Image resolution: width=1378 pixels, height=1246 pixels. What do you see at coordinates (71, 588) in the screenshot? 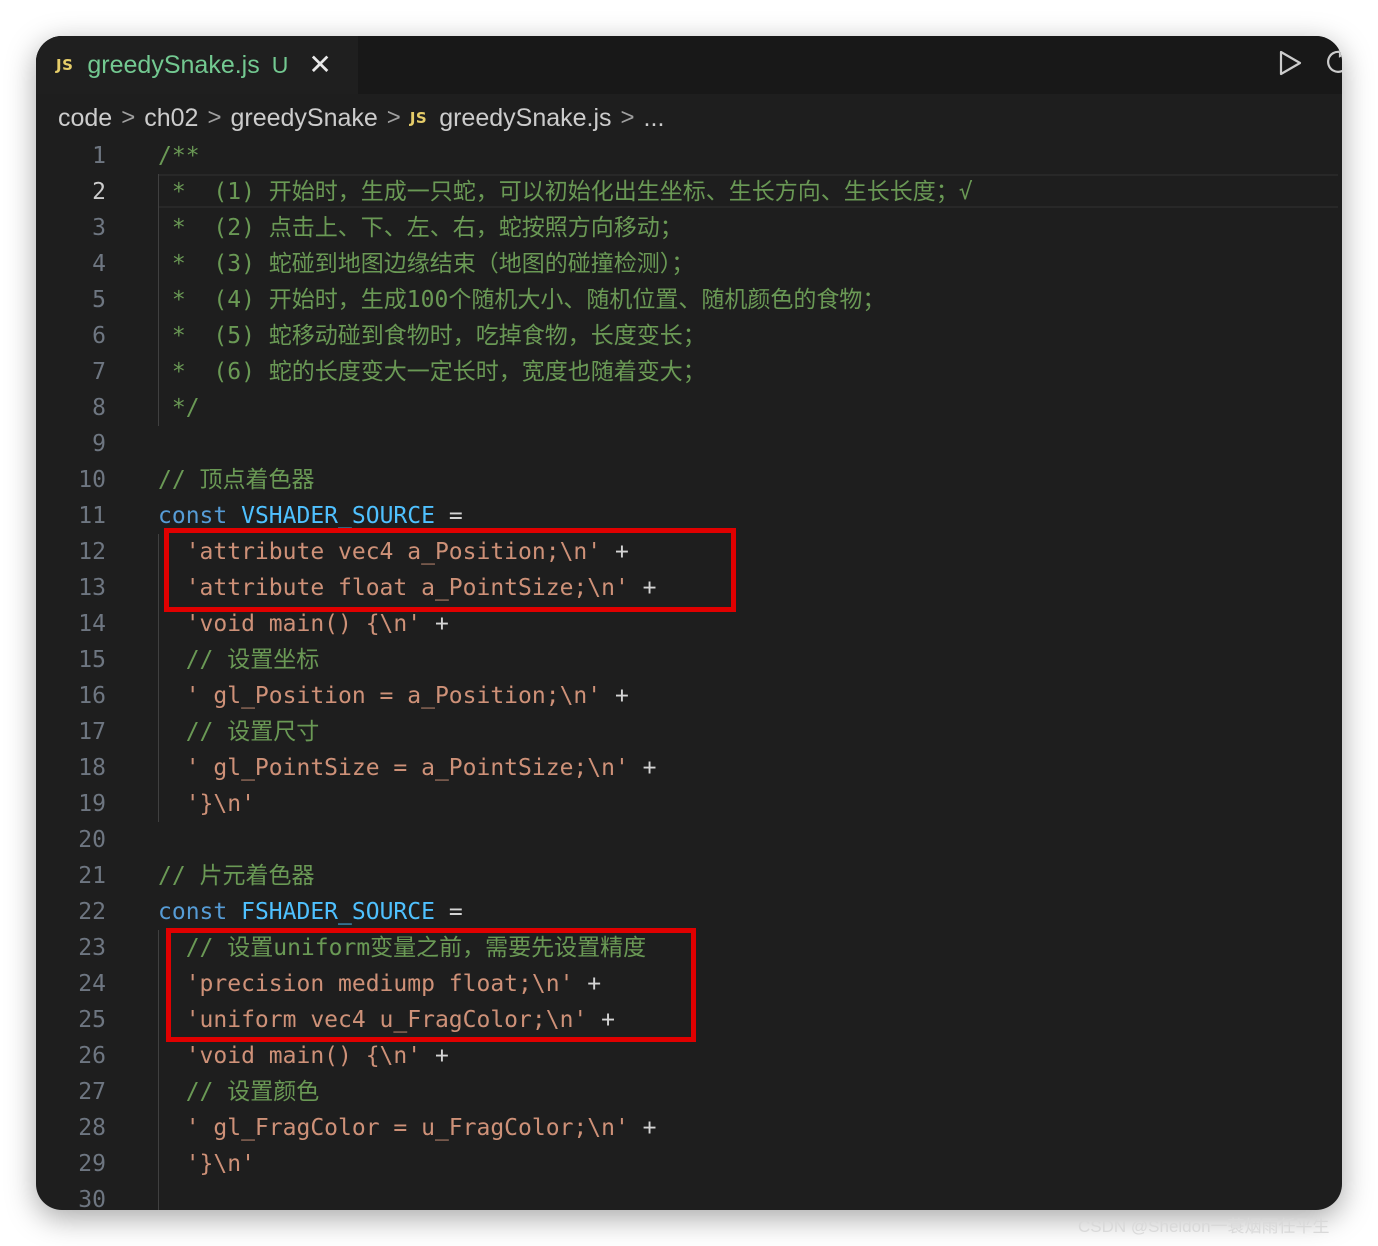
I see `line-number: 13` at bounding box center [71, 588].